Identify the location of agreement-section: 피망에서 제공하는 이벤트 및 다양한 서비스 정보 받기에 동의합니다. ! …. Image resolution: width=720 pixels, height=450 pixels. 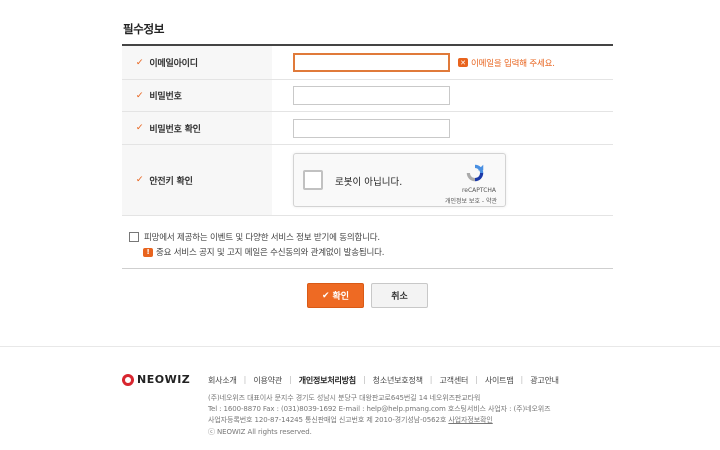
(256, 244).